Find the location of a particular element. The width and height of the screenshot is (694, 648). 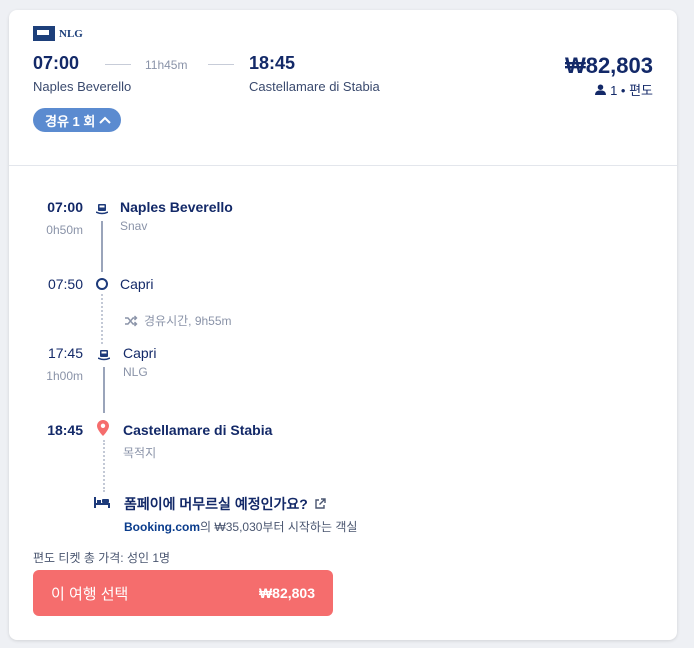

shuffle-icon is located at coordinates (131, 320).